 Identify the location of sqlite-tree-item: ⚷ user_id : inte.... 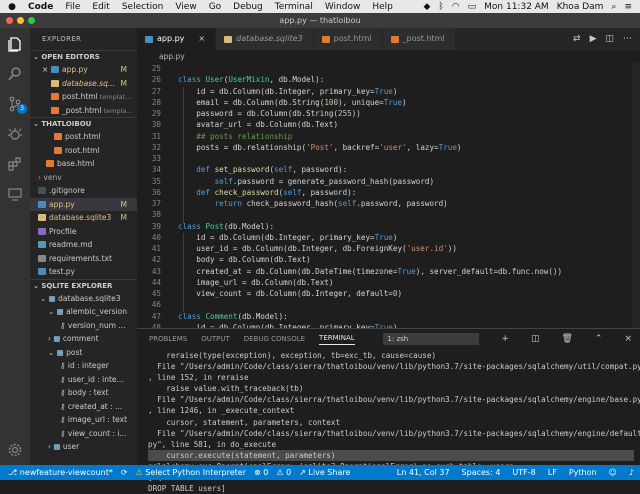
(83, 380).